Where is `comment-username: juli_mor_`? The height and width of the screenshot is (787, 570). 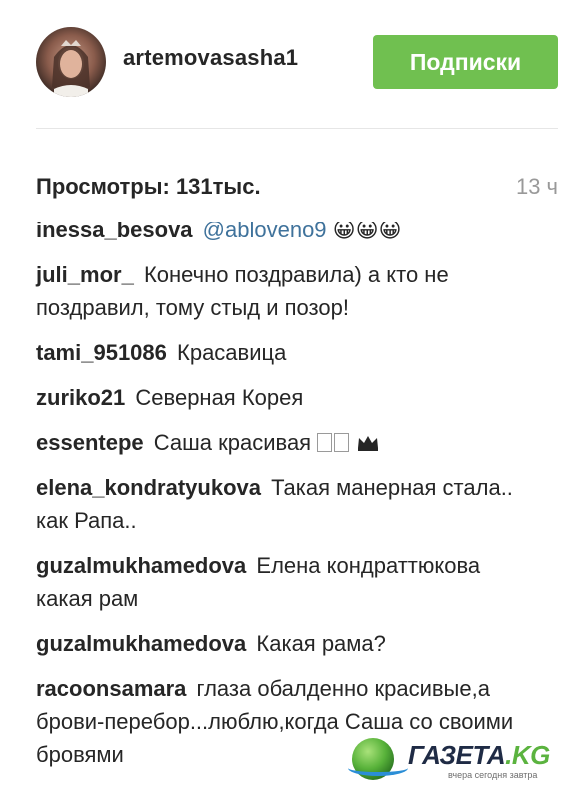 comment-username: juli_mor_ is located at coordinates (85, 274).